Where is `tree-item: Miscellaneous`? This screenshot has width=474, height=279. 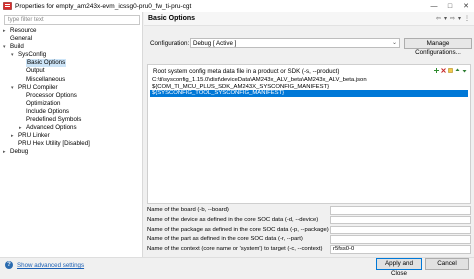
tree-item: Miscellaneous is located at coordinates (71, 80).